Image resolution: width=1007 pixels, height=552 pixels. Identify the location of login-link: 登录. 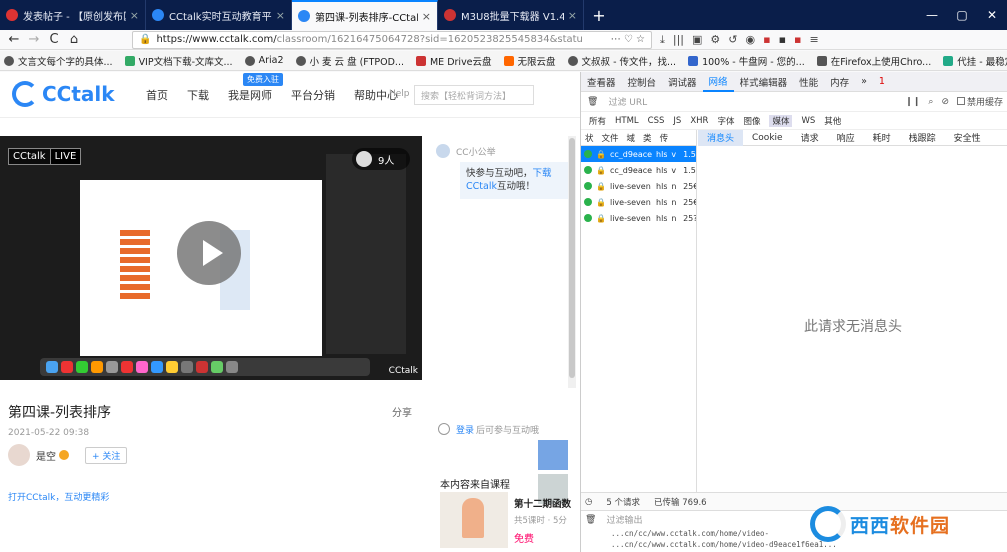
(465, 429).